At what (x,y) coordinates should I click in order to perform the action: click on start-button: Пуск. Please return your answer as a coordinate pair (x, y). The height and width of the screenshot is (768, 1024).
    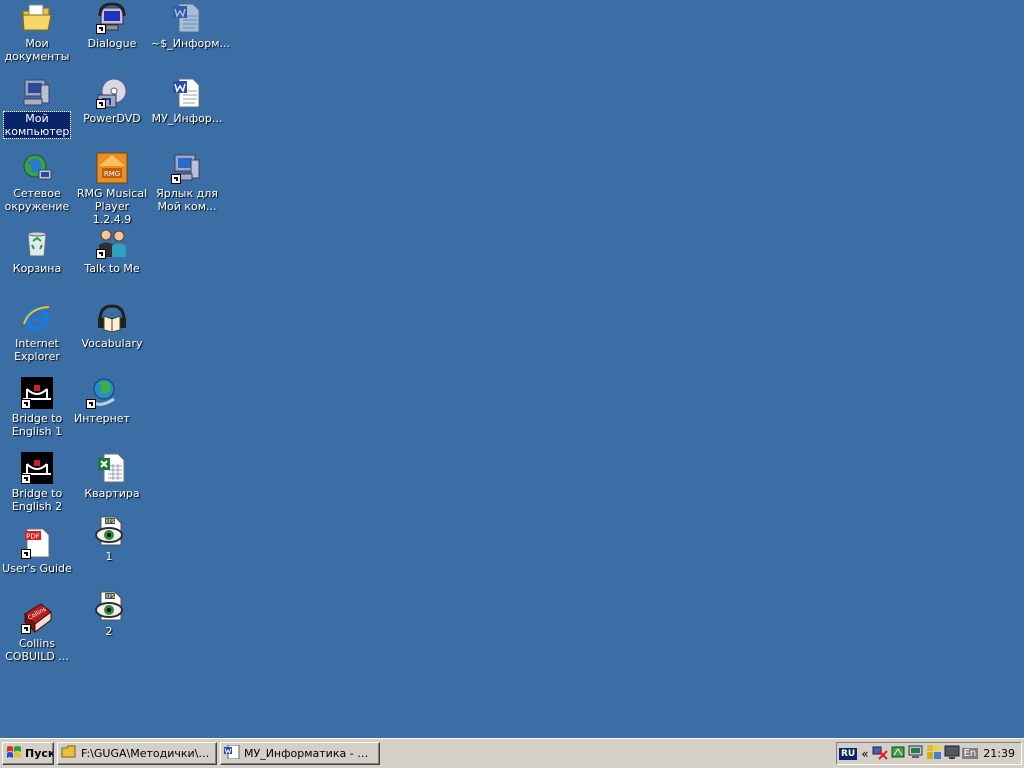
    Looking at the image, I should click on (28, 753).